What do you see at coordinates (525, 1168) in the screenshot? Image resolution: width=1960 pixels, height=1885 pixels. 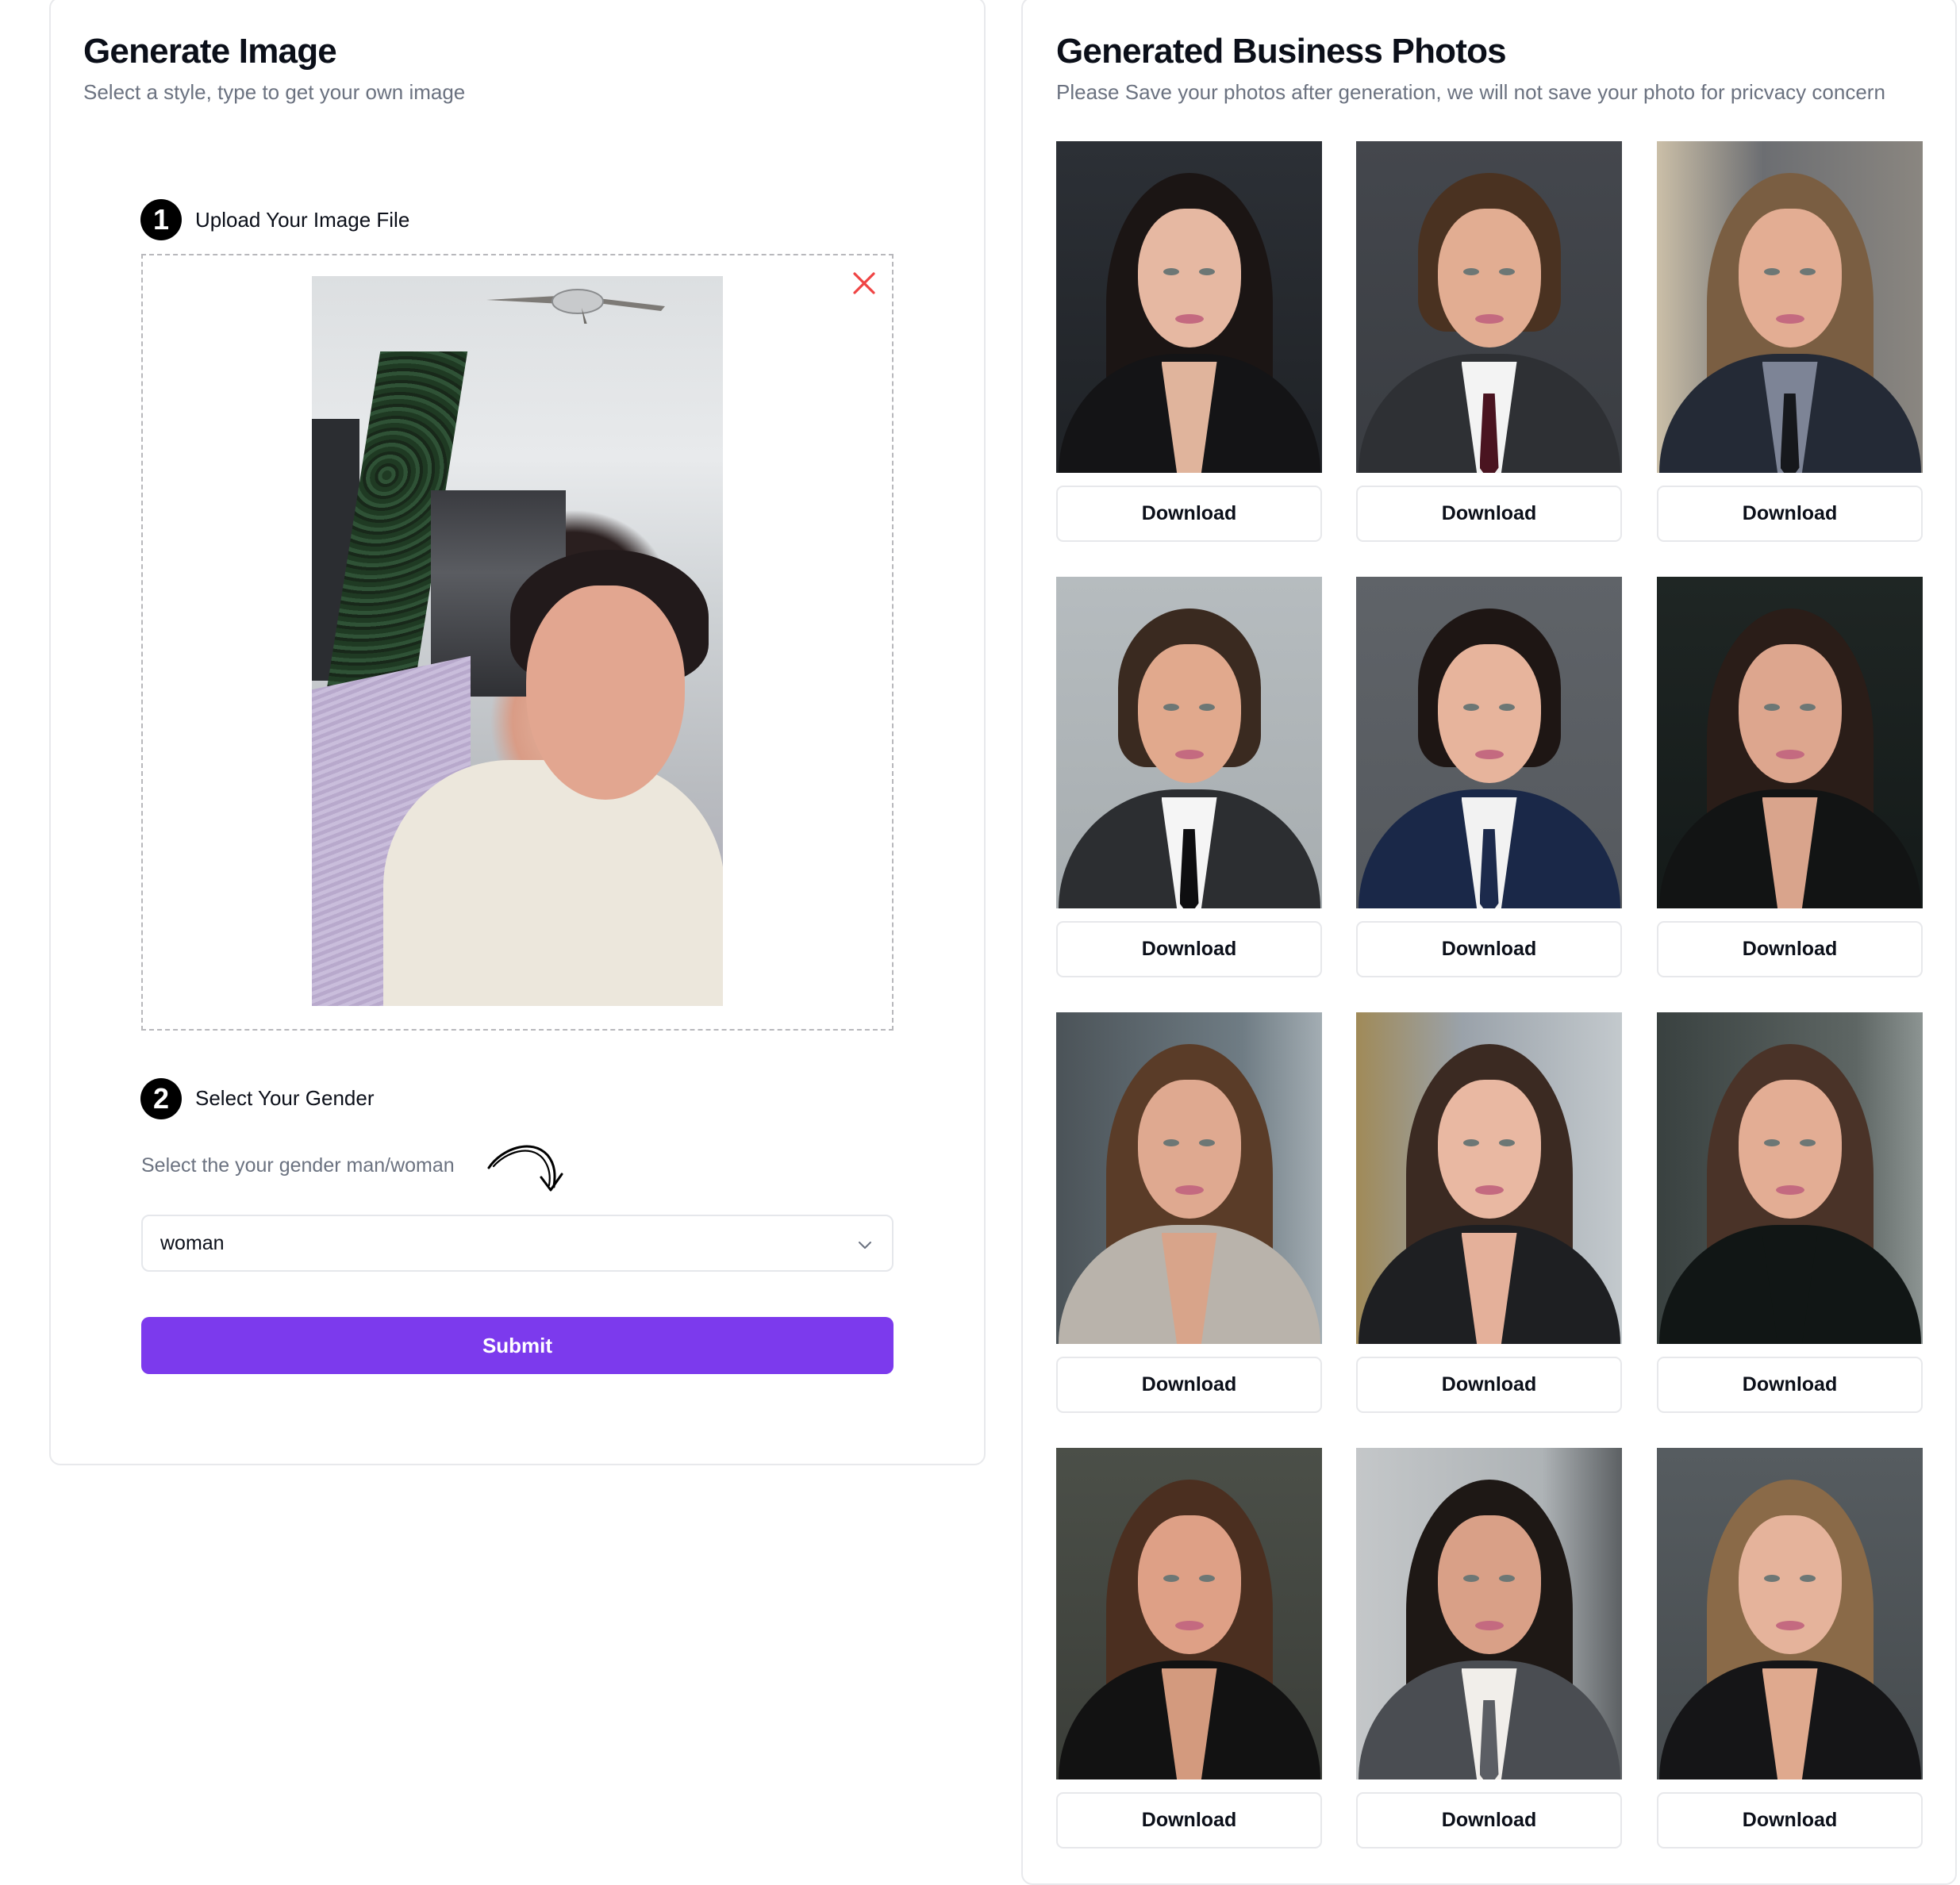 I see `curly-arrow-down-icon` at bounding box center [525, 1168].